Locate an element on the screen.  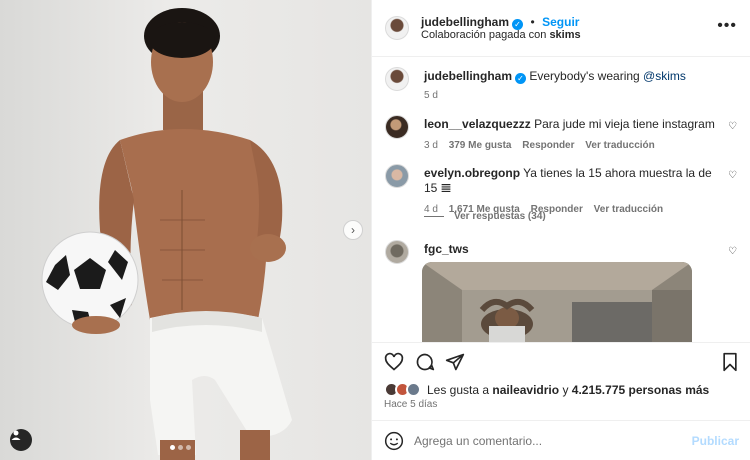
comment-text: Para jude mi vieja tiene instagram is located at coordinates (624, 124).